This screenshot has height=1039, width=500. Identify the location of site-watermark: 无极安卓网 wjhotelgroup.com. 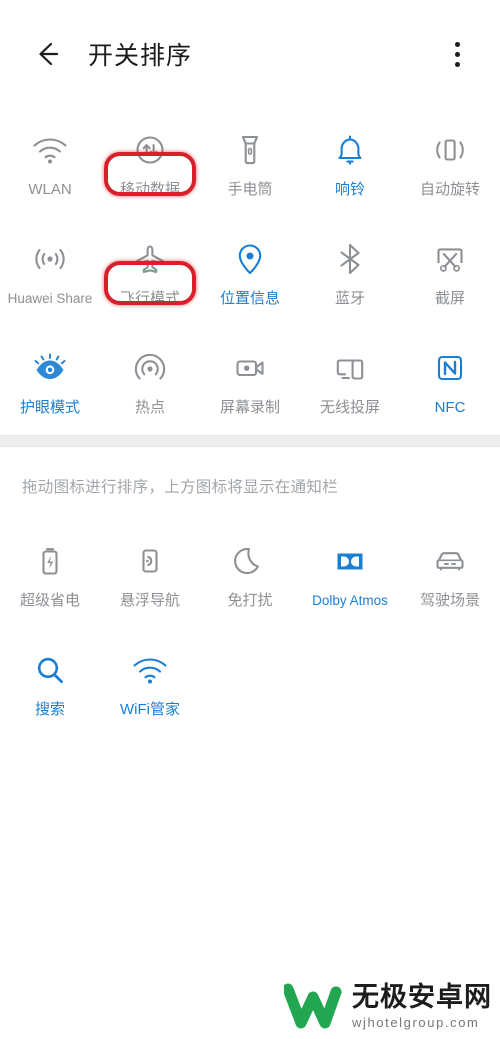
(388, 1006).